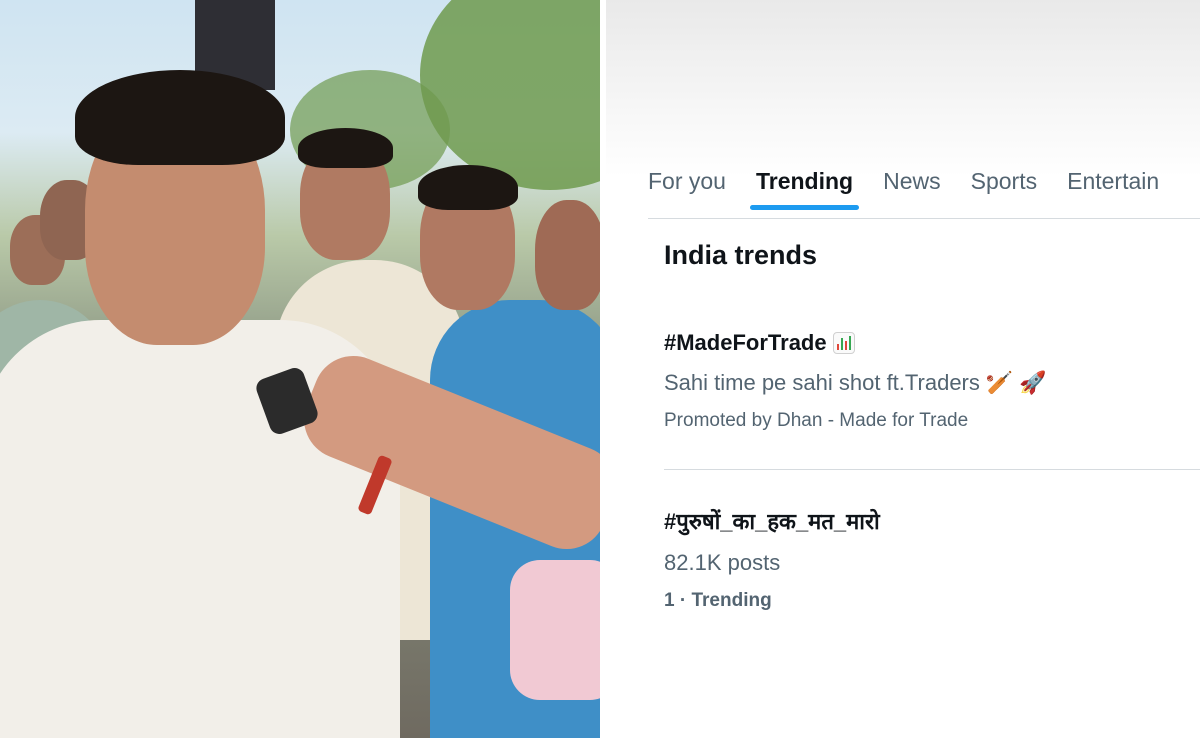  I want to click on photo-tree, so click(510, 95).